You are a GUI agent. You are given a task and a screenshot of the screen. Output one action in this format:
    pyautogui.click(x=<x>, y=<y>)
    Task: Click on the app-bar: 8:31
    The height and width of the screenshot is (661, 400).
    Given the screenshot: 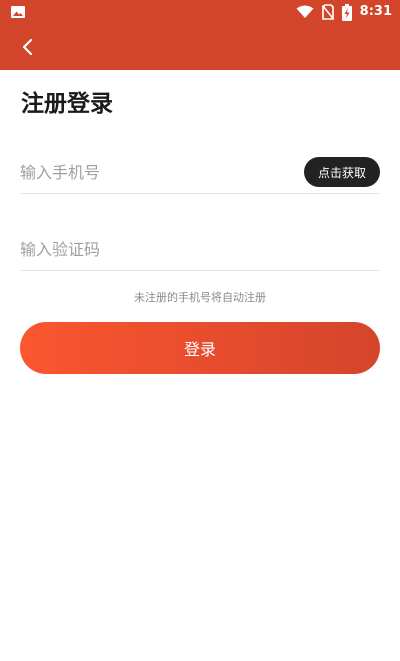 What is the action you would take?
    pyautogui.click(x=200, y=35)
    